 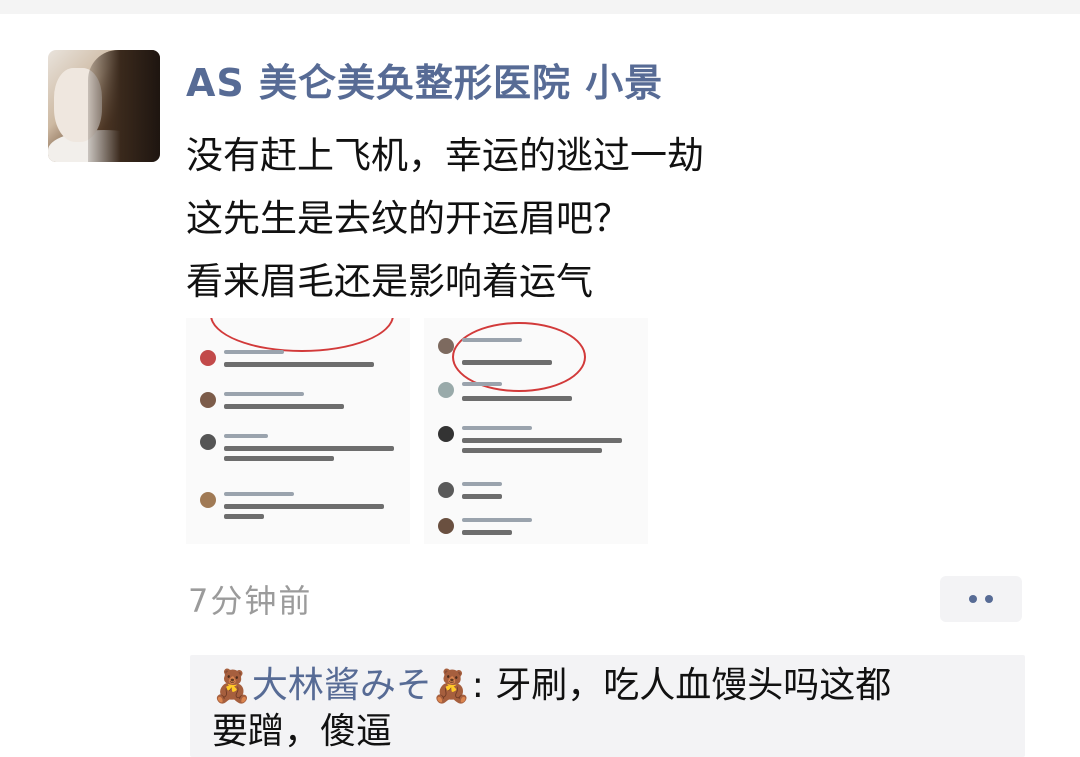 I want to click on avatar-hair, so click(x=124, y=106).